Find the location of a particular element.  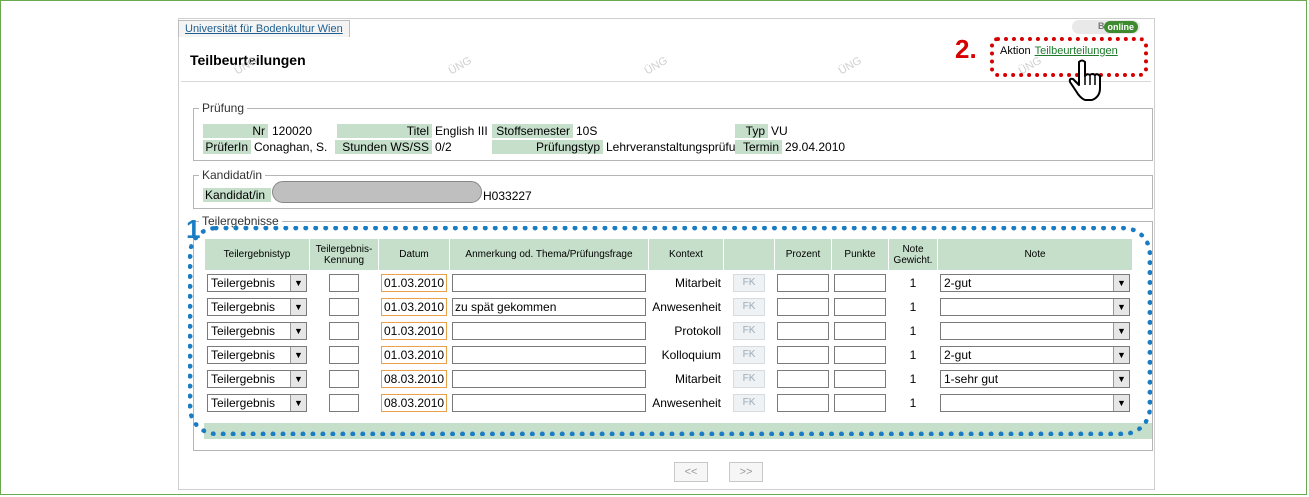

nr-value: 120020 is located at coordinates (292, 131).